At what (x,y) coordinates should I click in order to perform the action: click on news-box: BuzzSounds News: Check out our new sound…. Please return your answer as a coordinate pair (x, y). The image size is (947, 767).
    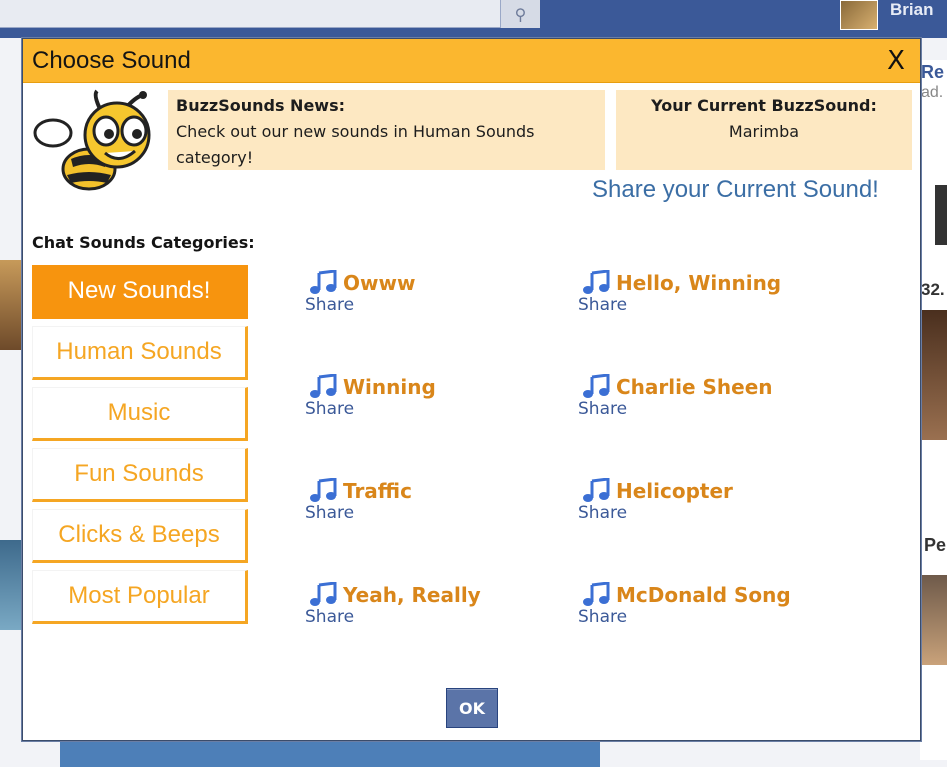
    Looking at the image, I should click on (386, 130).